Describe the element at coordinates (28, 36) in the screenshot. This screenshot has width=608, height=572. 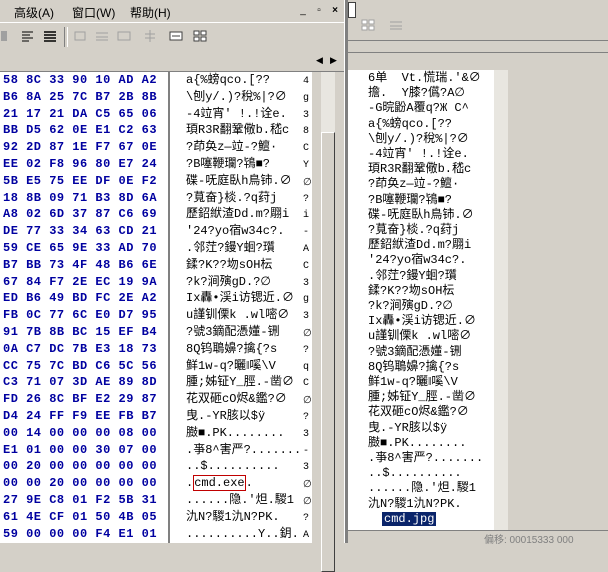
I see `align-left-icon` at that location.